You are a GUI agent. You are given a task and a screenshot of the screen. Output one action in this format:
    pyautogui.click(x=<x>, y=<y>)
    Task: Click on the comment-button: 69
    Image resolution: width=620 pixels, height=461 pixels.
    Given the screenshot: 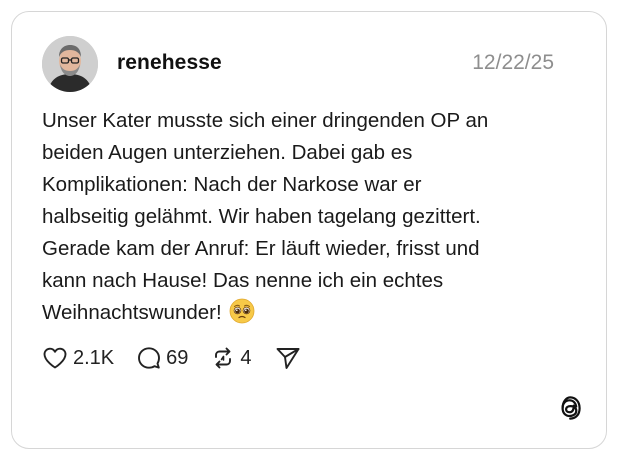 What is the action you would take?
    pyautogui.click(x=162, y=358)
    